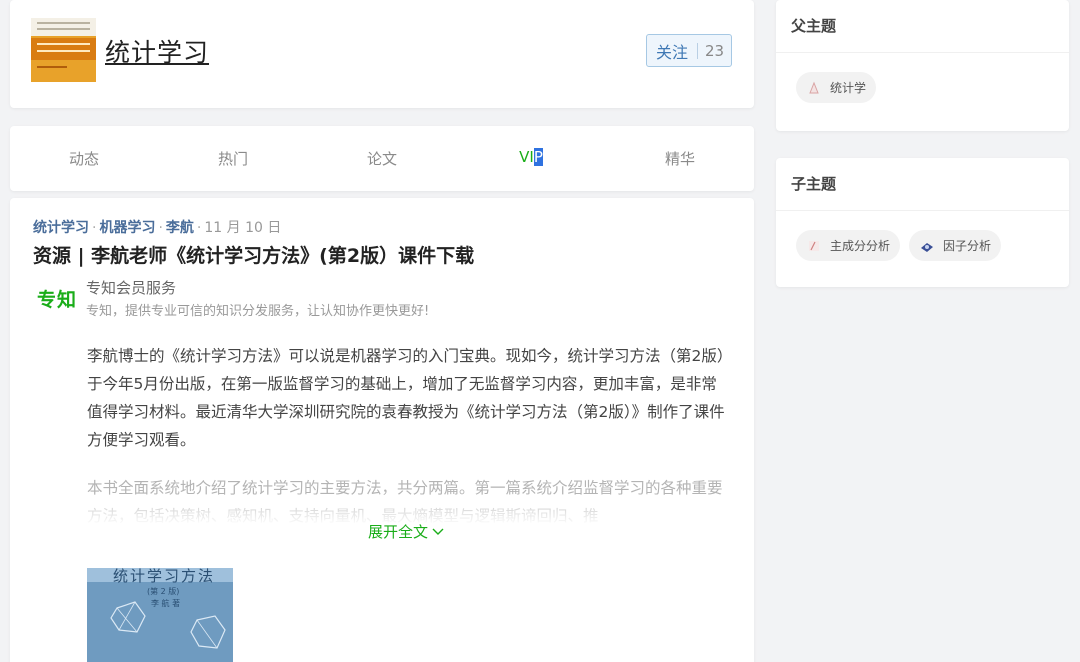 The width and height of the screenshot is (1080, 662). Describe the element at coordinates (157, 228) in the screenshot. I see `post-meta: 统计学习 · 机器学习 · 李航 · 11 月 10 日` at that location.